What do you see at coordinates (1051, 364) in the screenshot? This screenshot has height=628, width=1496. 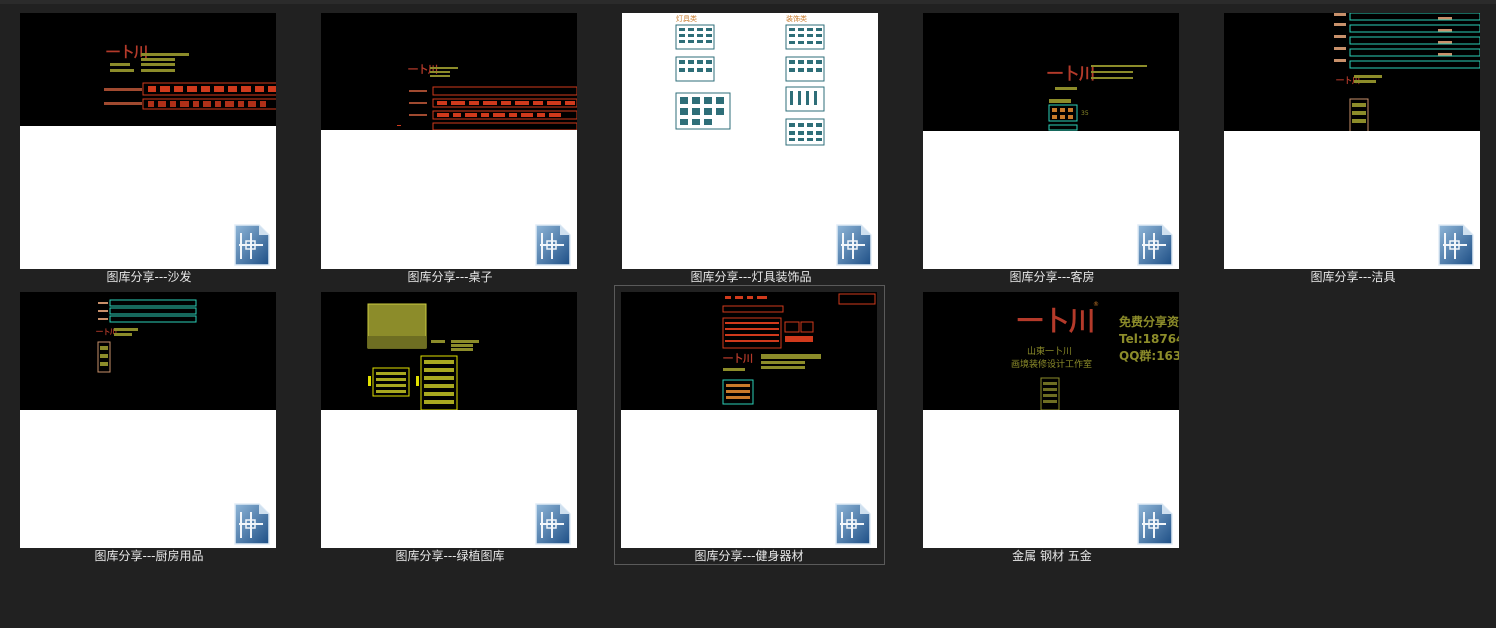 I see `preview-sub2: 画境装修设计工作室` at bounding box center [1051, 364].